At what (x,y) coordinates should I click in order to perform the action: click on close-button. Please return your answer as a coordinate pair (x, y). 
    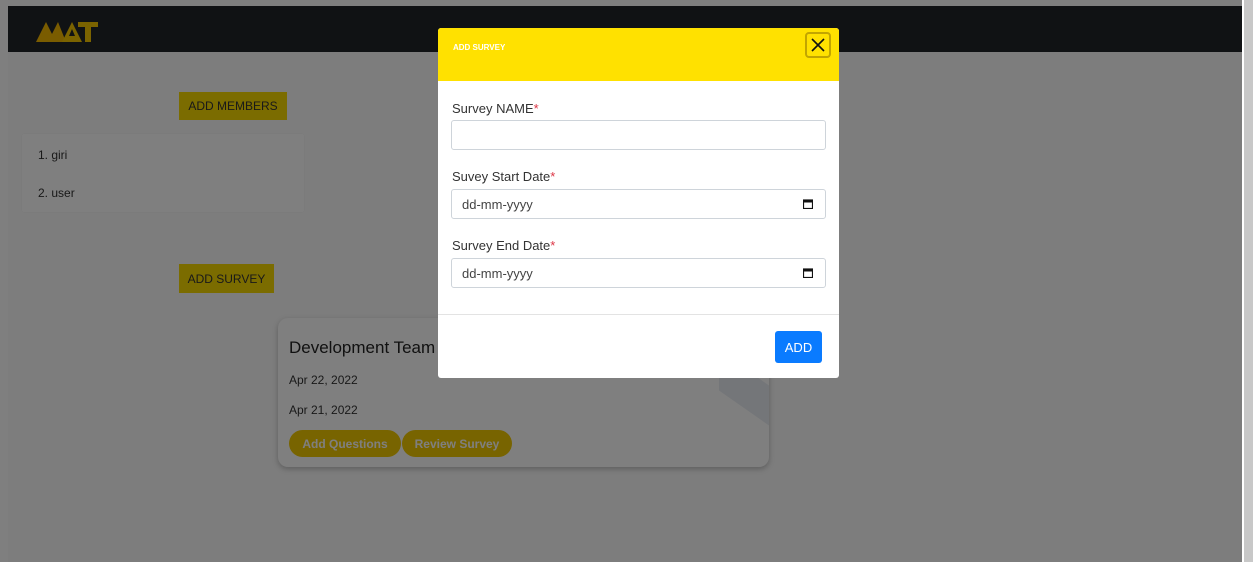
    Looking at the image, I should click on (818, 45).